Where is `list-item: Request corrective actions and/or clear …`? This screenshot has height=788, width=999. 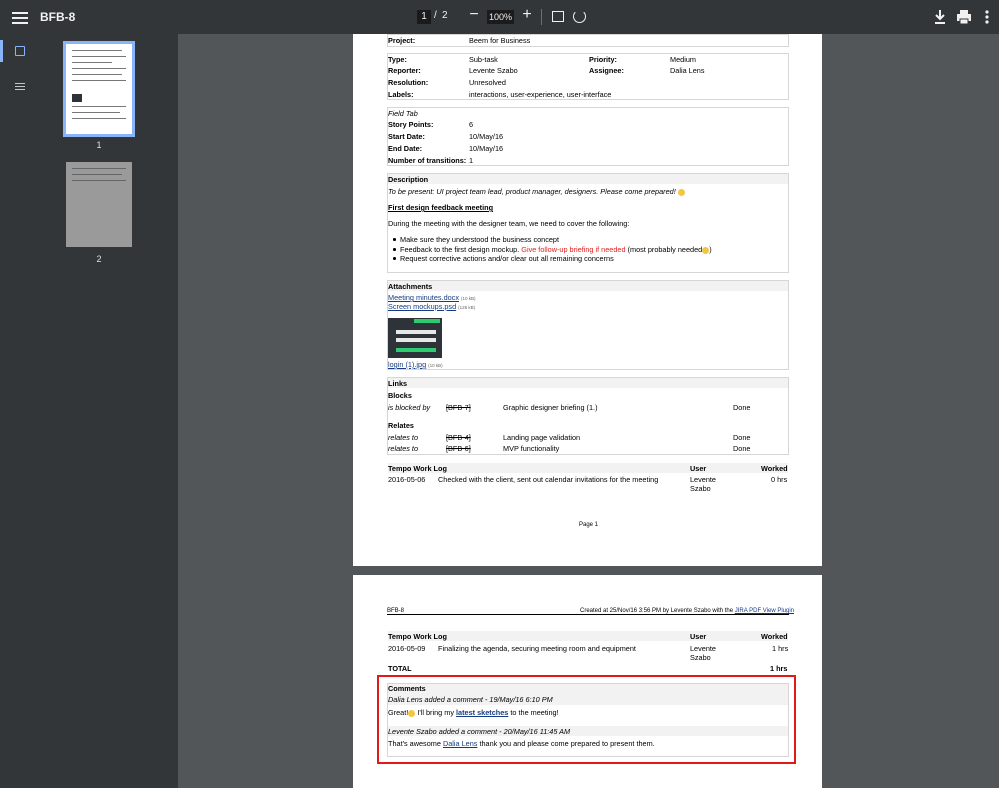 list-item: Request corrective actions and/or clear … is located at coordinates (507, 258).